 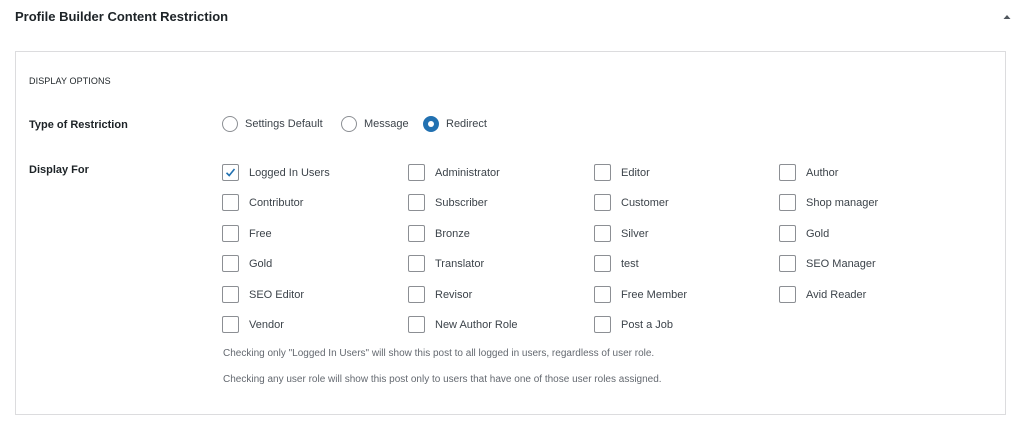 I want to click on restriction-type-label: Type of Restriction, so click(x=78, y=125).